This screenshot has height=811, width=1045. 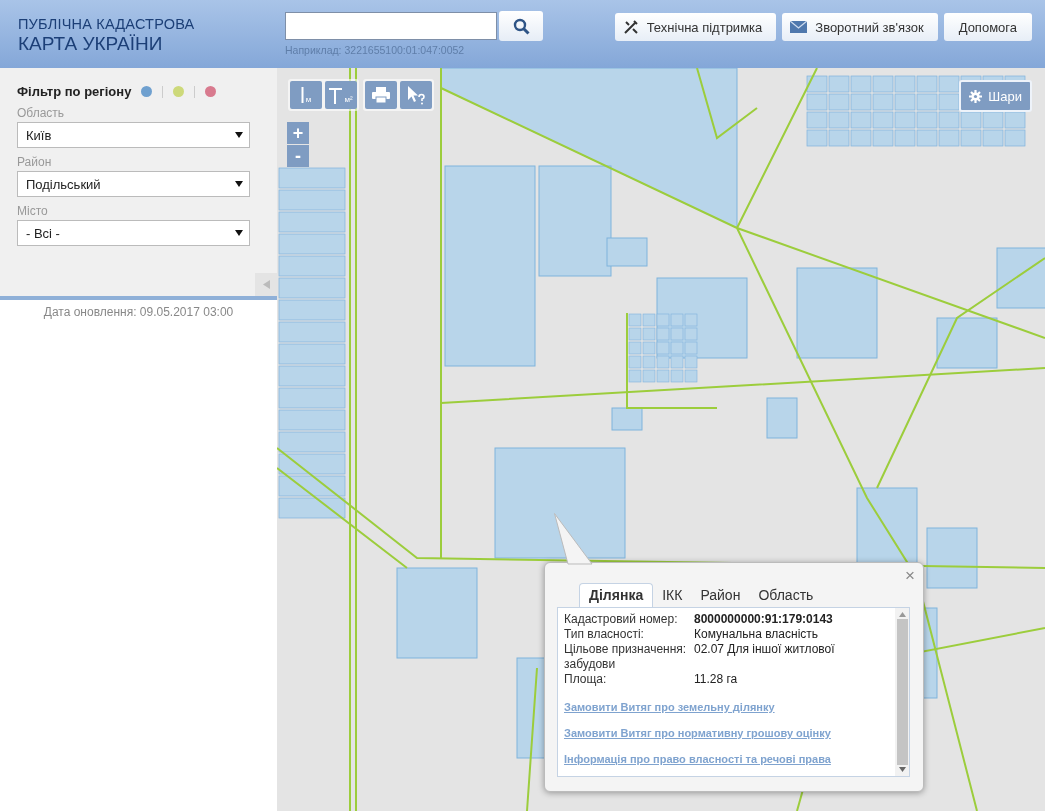 What do you see at coordinates (987, 27) in the screenshot?
I see `header-button: Допомога` at bounding box center [987, 27].